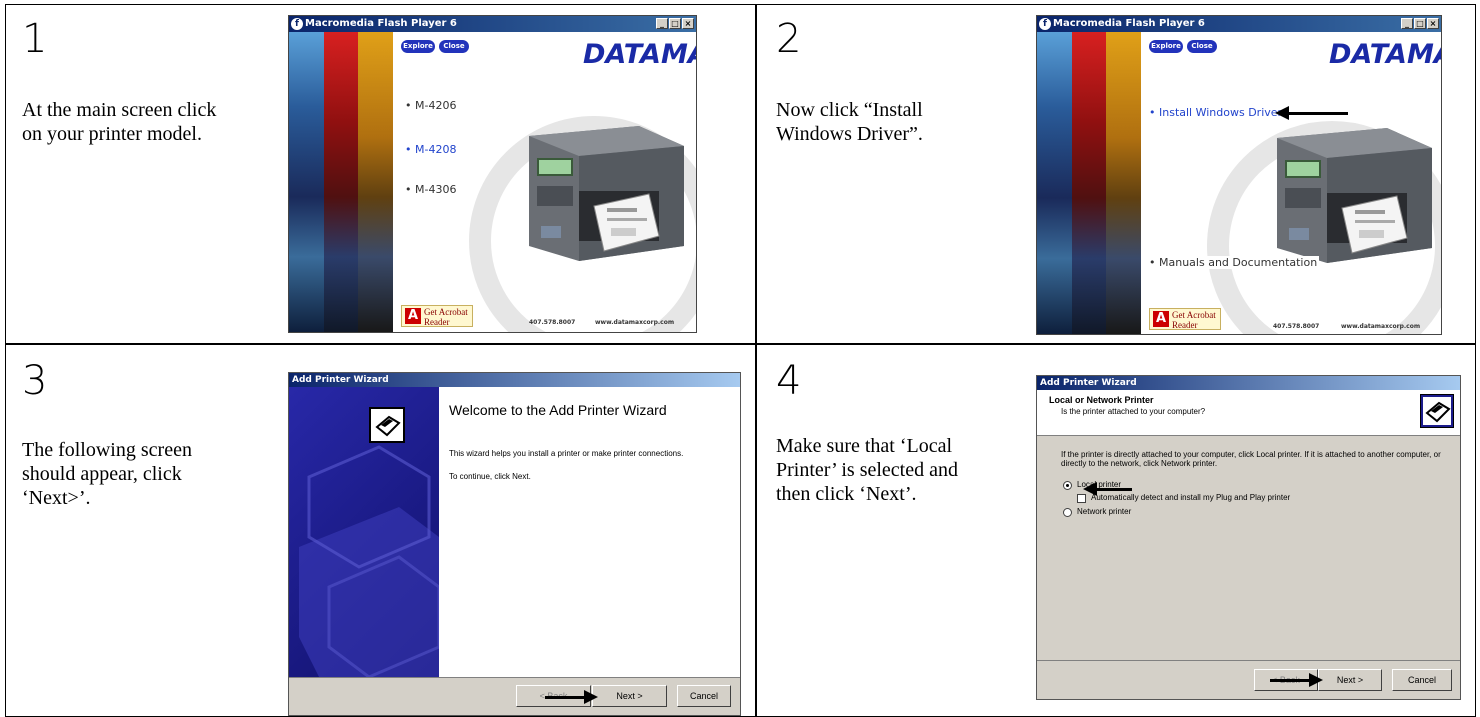 The height and width of the screenshot is (717, 1480). I want to click on model-m4208-link: • M-4208, so click(430, 149).